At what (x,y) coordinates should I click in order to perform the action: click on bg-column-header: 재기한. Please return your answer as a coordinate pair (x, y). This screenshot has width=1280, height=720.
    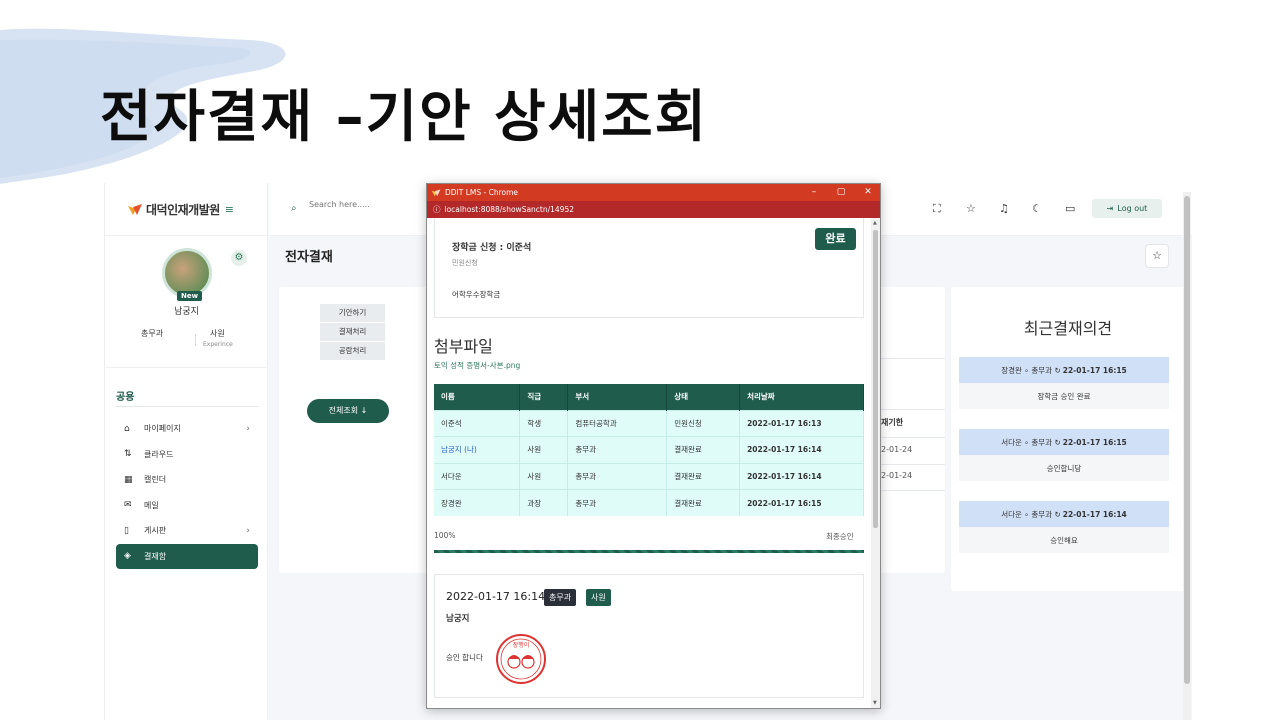
    Looking at the image, I should click on (892, 422).